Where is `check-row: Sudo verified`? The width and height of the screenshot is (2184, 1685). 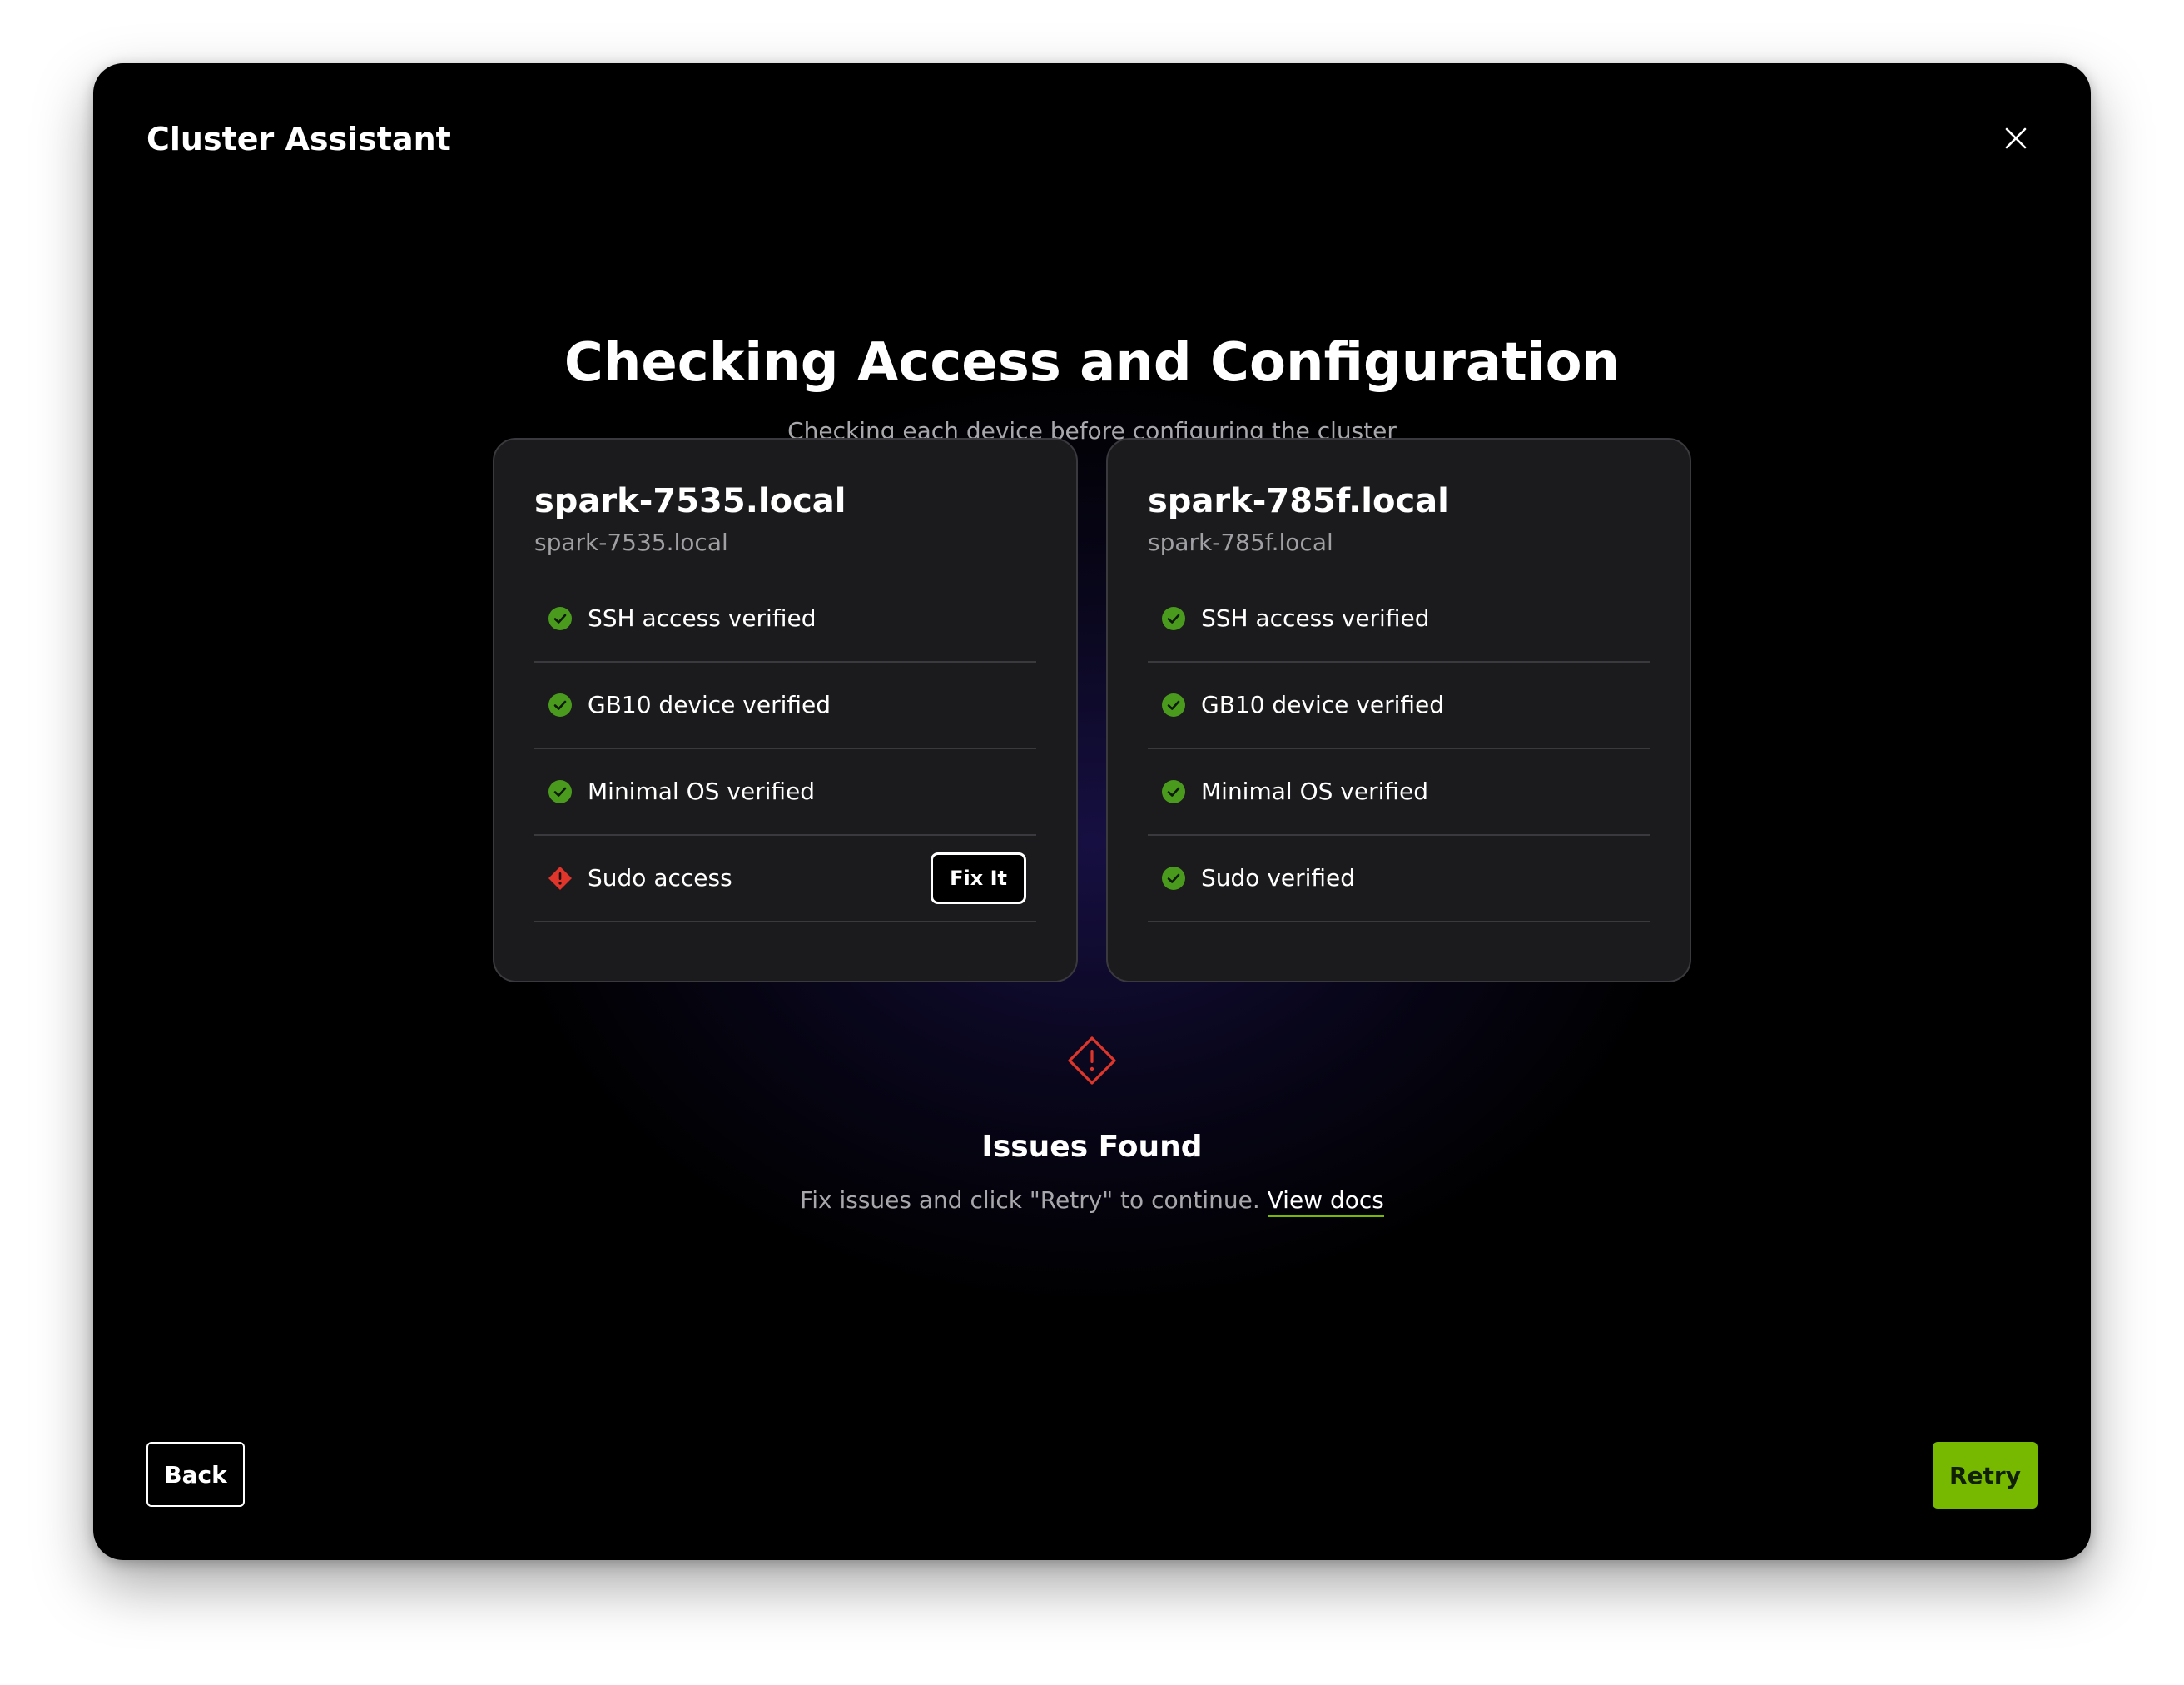
check-row: Sudo verified is located at coordinates (1399, 879).